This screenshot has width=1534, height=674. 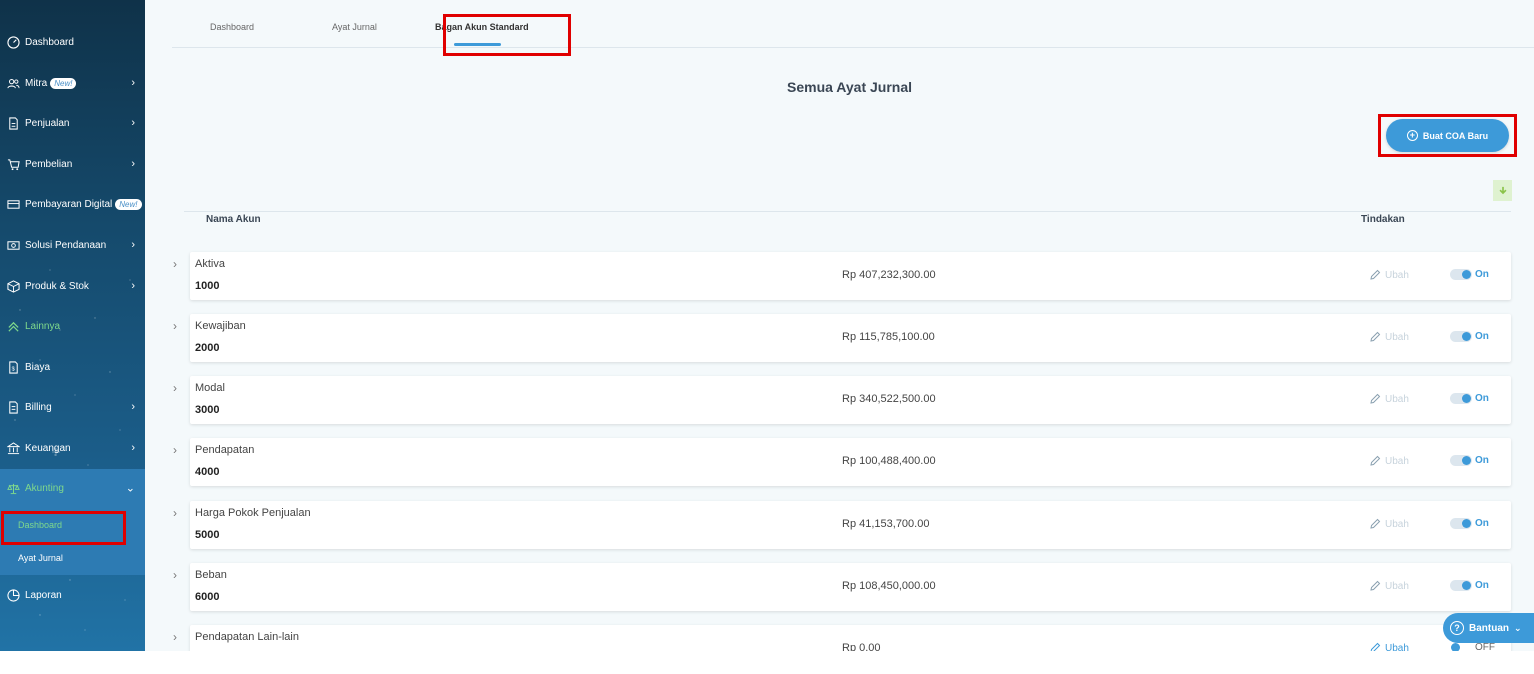 What do you see at coordinates (72, 595) in the screenshot?
I see `sidebar-item-laporan: Laporan` at bounding box center [72, 595].